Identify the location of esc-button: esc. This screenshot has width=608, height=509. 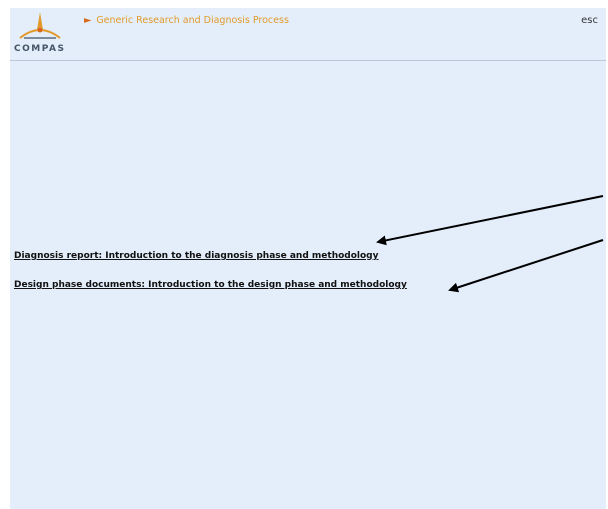
(589, 20).